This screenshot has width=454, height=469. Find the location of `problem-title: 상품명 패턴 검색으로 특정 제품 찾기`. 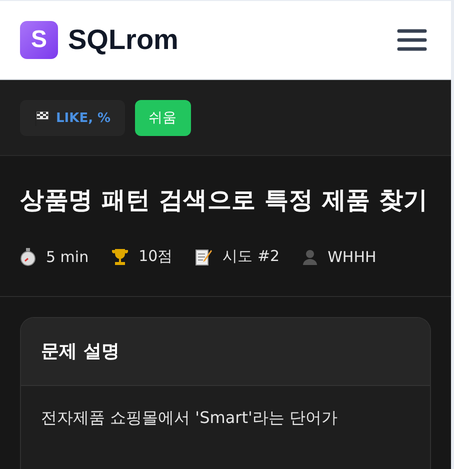

problem-title: 상품명 패턴 검색으로 특정 제품 찾기 is located at coordinates (224, 200).